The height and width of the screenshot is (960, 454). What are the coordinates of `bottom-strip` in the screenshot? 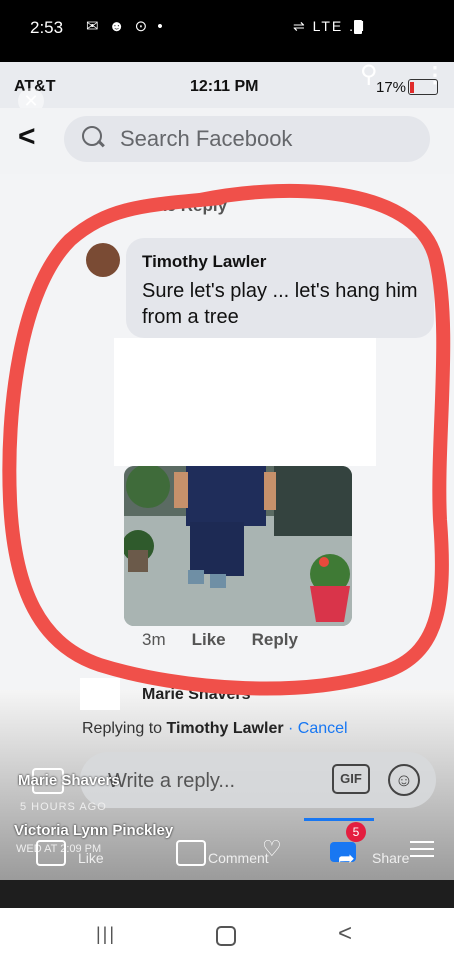 It's located at (227, 894).